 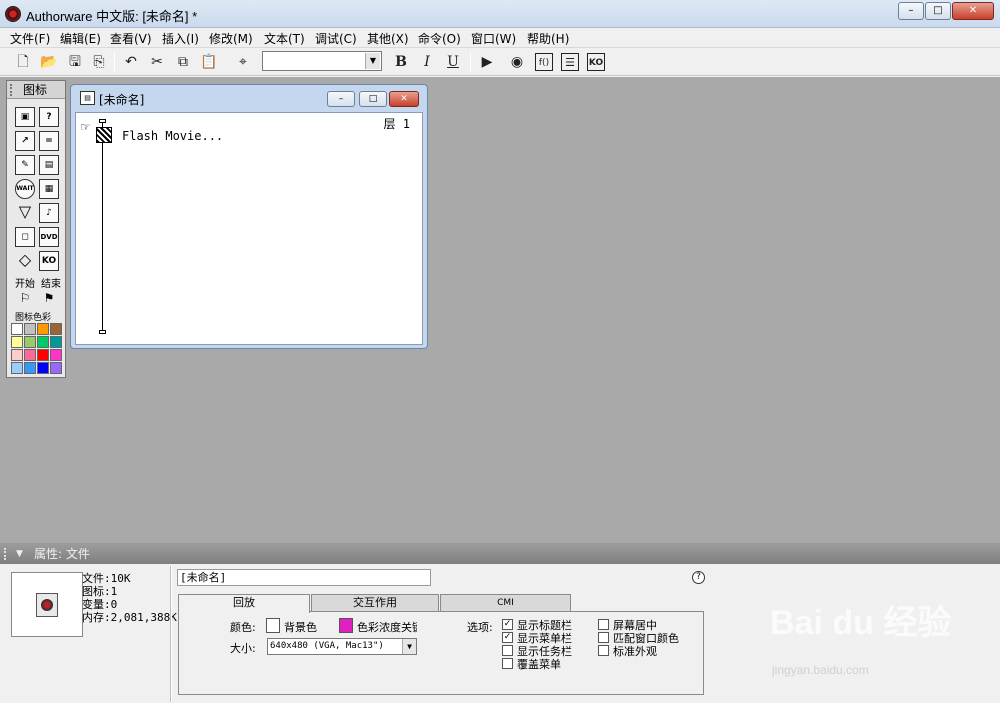 I want to click on help-icon: ?, so click(x=698, y=577).